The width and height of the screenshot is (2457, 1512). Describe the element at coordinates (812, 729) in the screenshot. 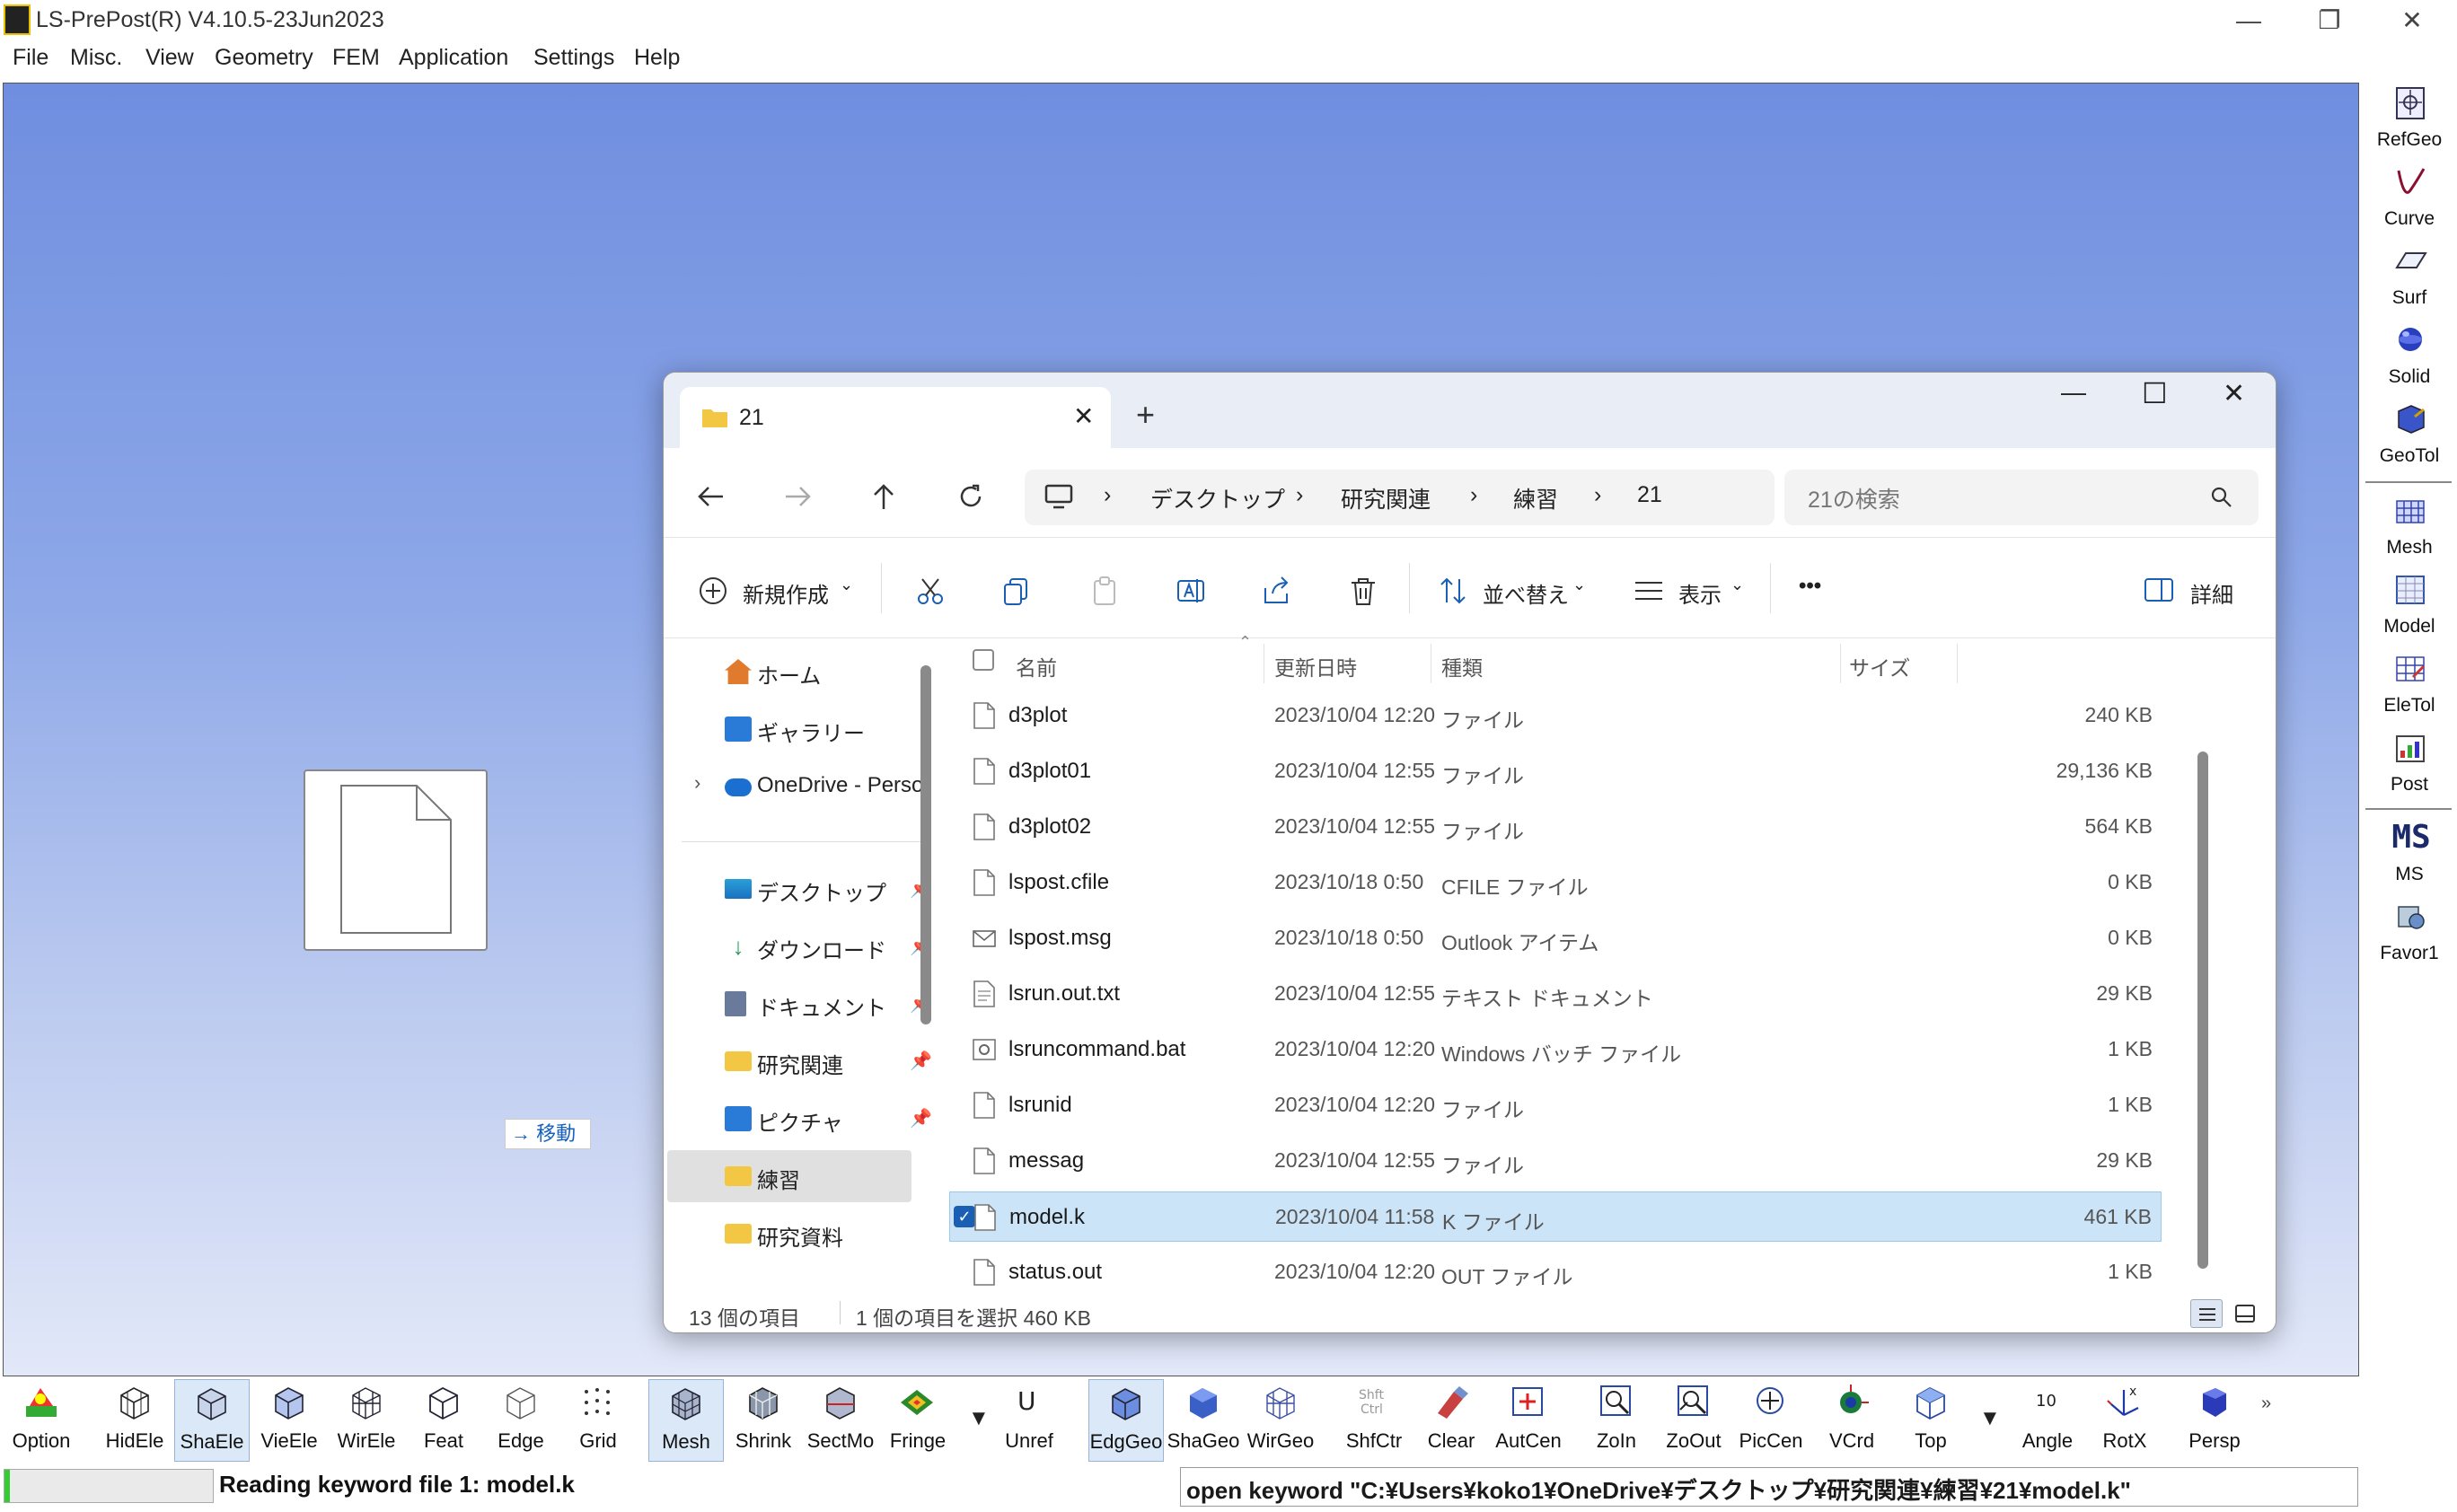

I see `nav-item-gallery: ギャラリー` at that location.